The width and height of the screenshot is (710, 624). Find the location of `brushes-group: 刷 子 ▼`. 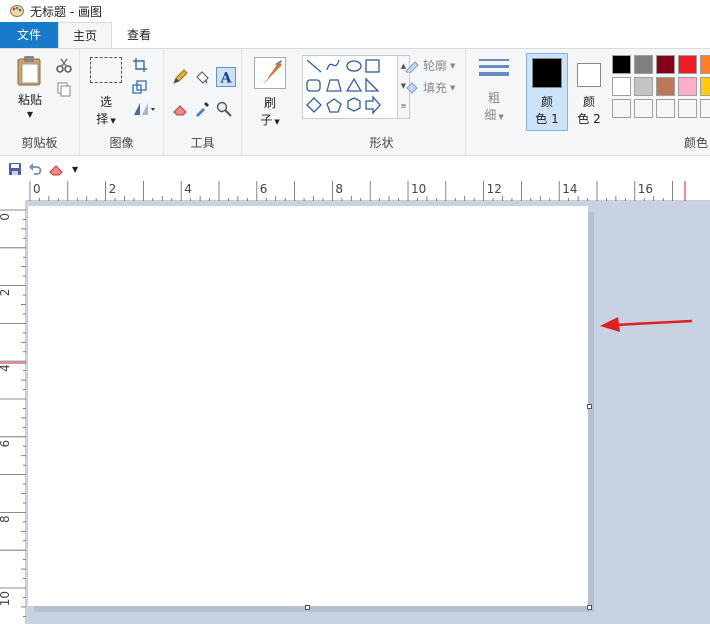

brushes-group: 刷 子 ▼ is located at coordinates (270, 102).